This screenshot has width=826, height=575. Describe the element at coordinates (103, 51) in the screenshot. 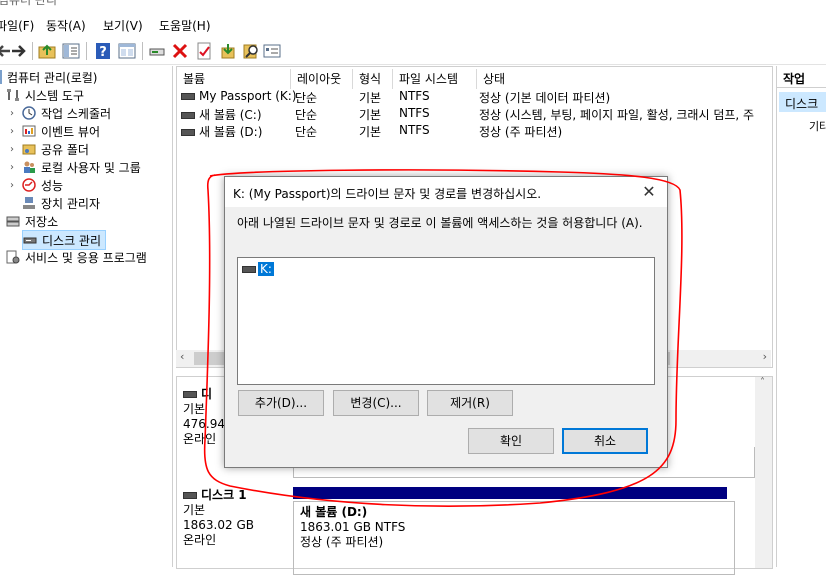

I see `help-icon: ?` at that location.